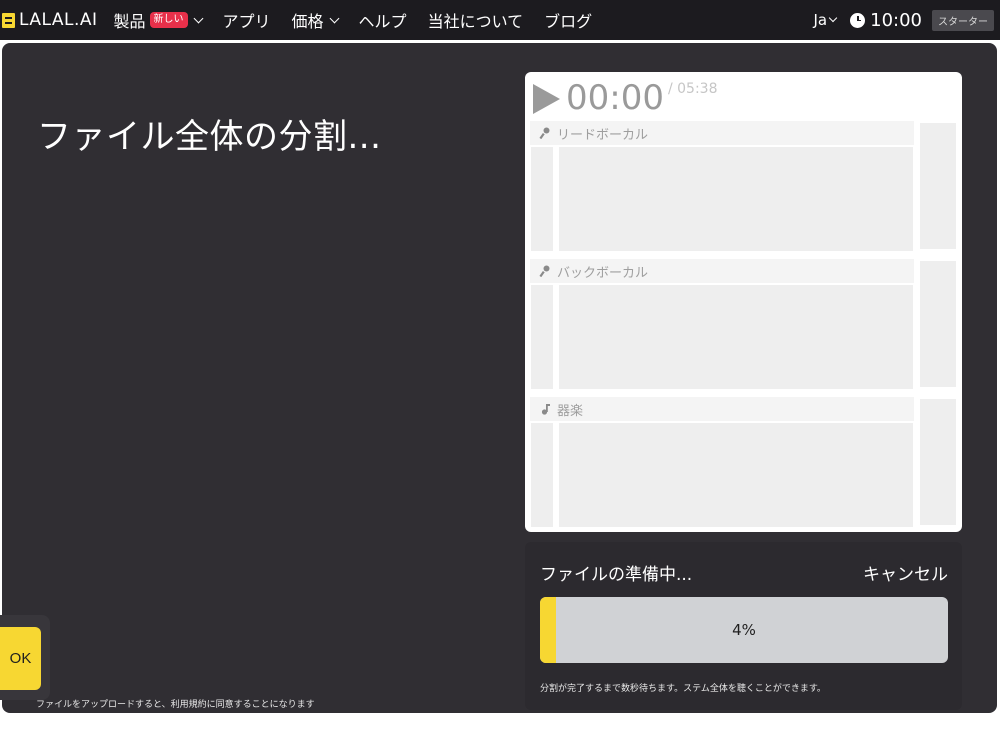 The height and width of the screenshot is (743, 1000). Describe the element at coordinates (692, 89) in the screenshot. I see `total-time: / 05:38` at that location.